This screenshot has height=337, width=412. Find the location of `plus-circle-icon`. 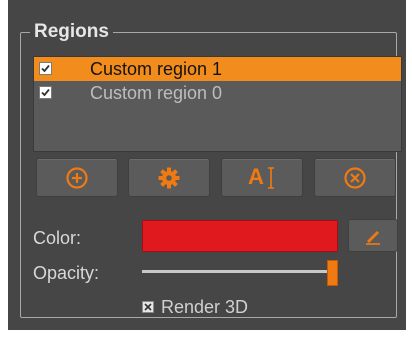

plus-circle-icon is located at coordinates (77, 177).